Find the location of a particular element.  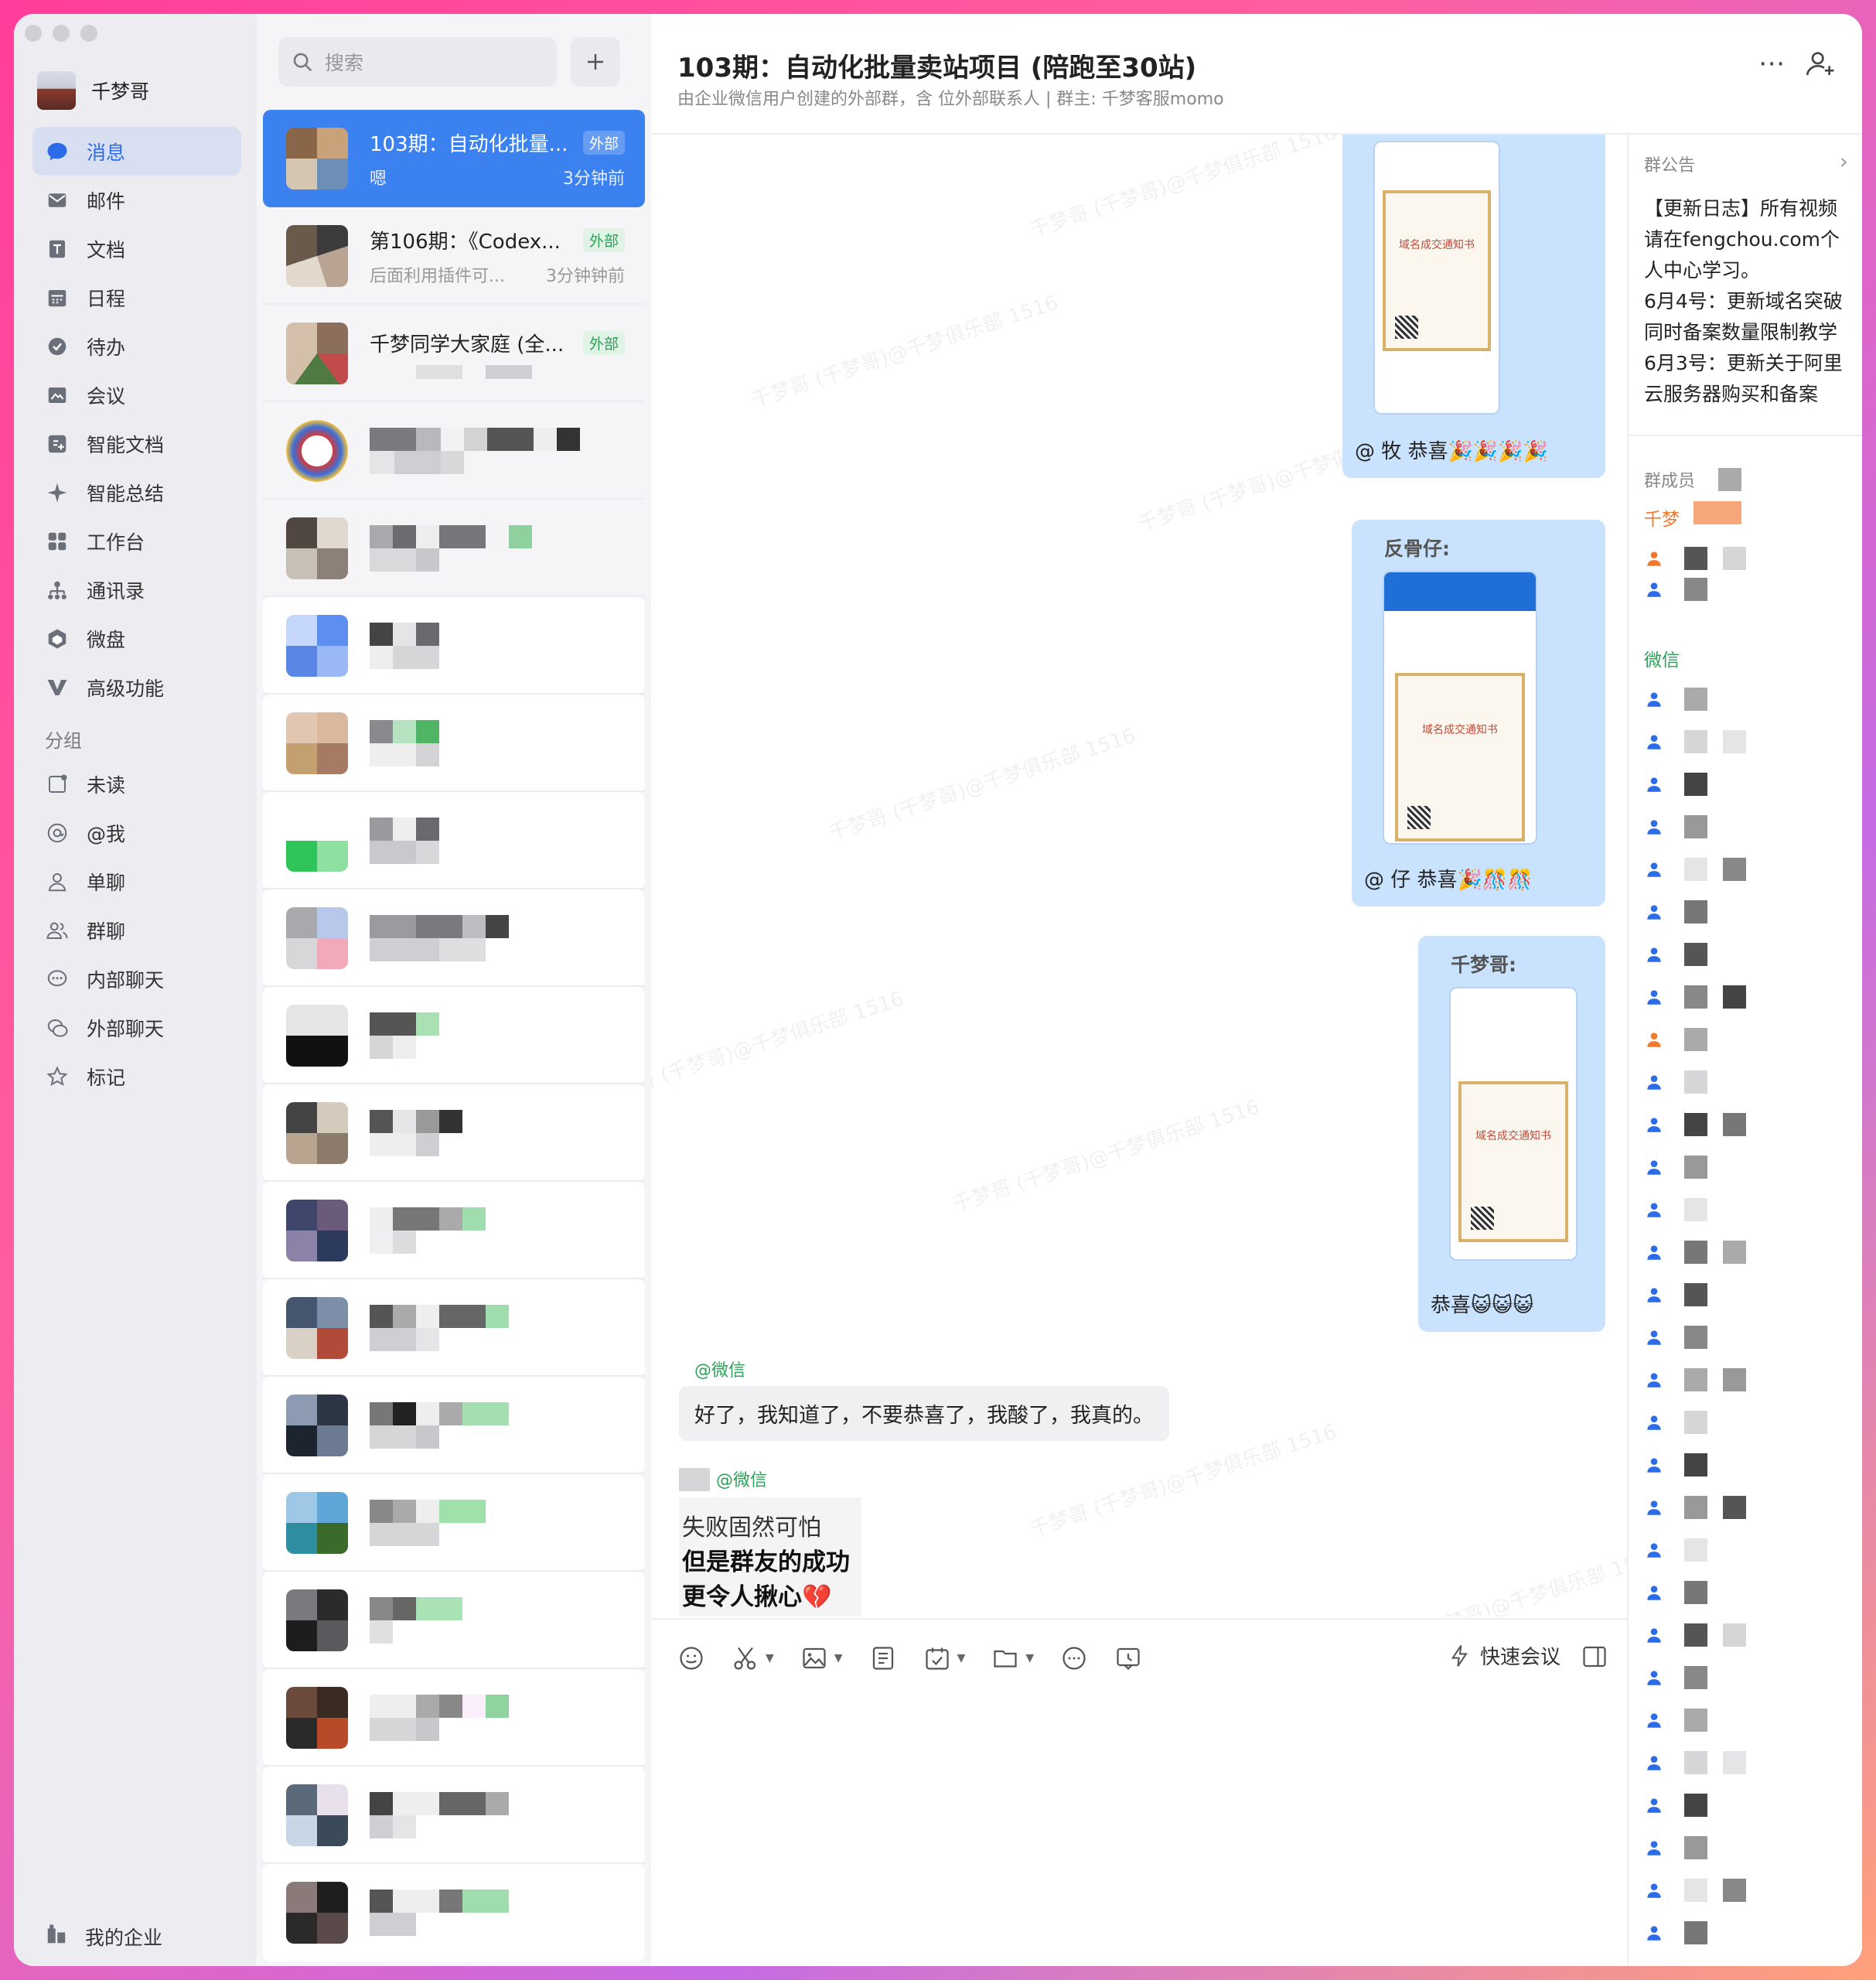

nav-item-advanced: 高级功能 is located at coordinates (137, 687).